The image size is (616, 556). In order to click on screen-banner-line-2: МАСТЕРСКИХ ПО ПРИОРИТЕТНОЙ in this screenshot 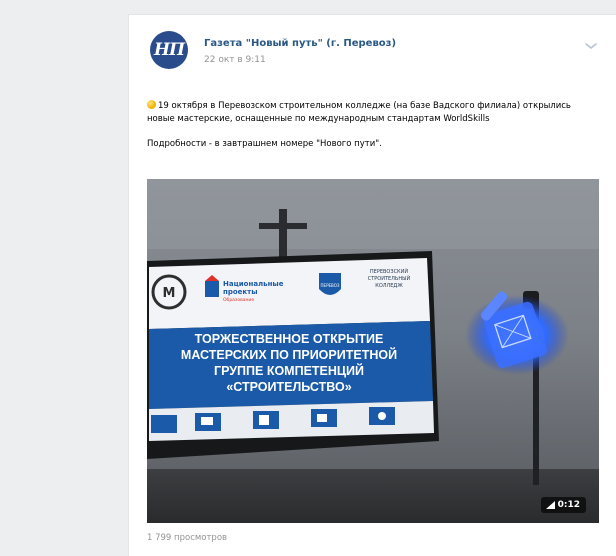, I will do `click(289, 354)`.